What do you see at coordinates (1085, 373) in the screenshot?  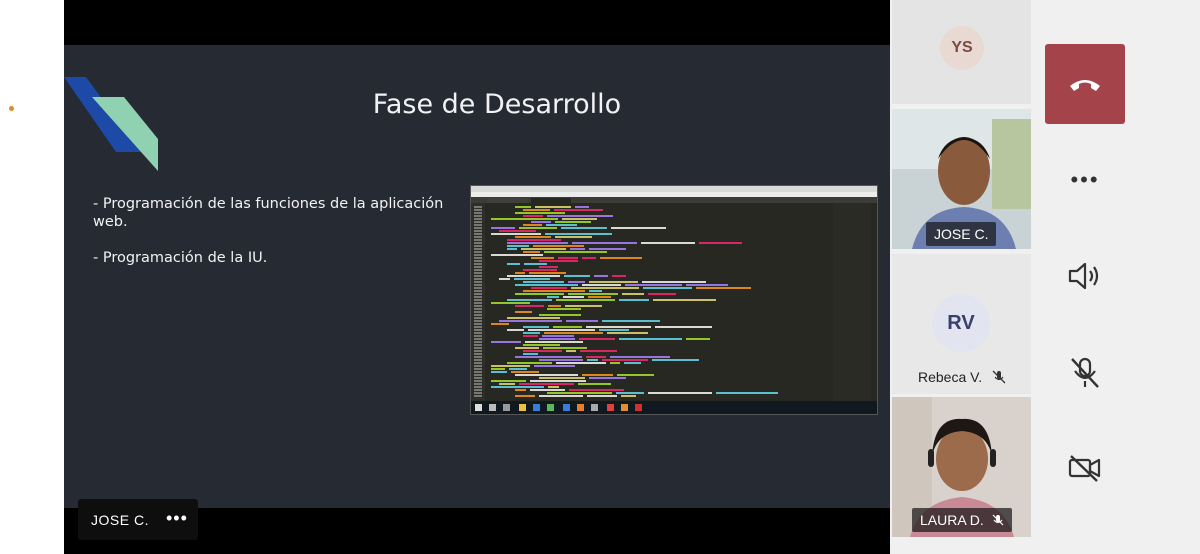 I see `microphone-button` at bounding box center [1085, 373].